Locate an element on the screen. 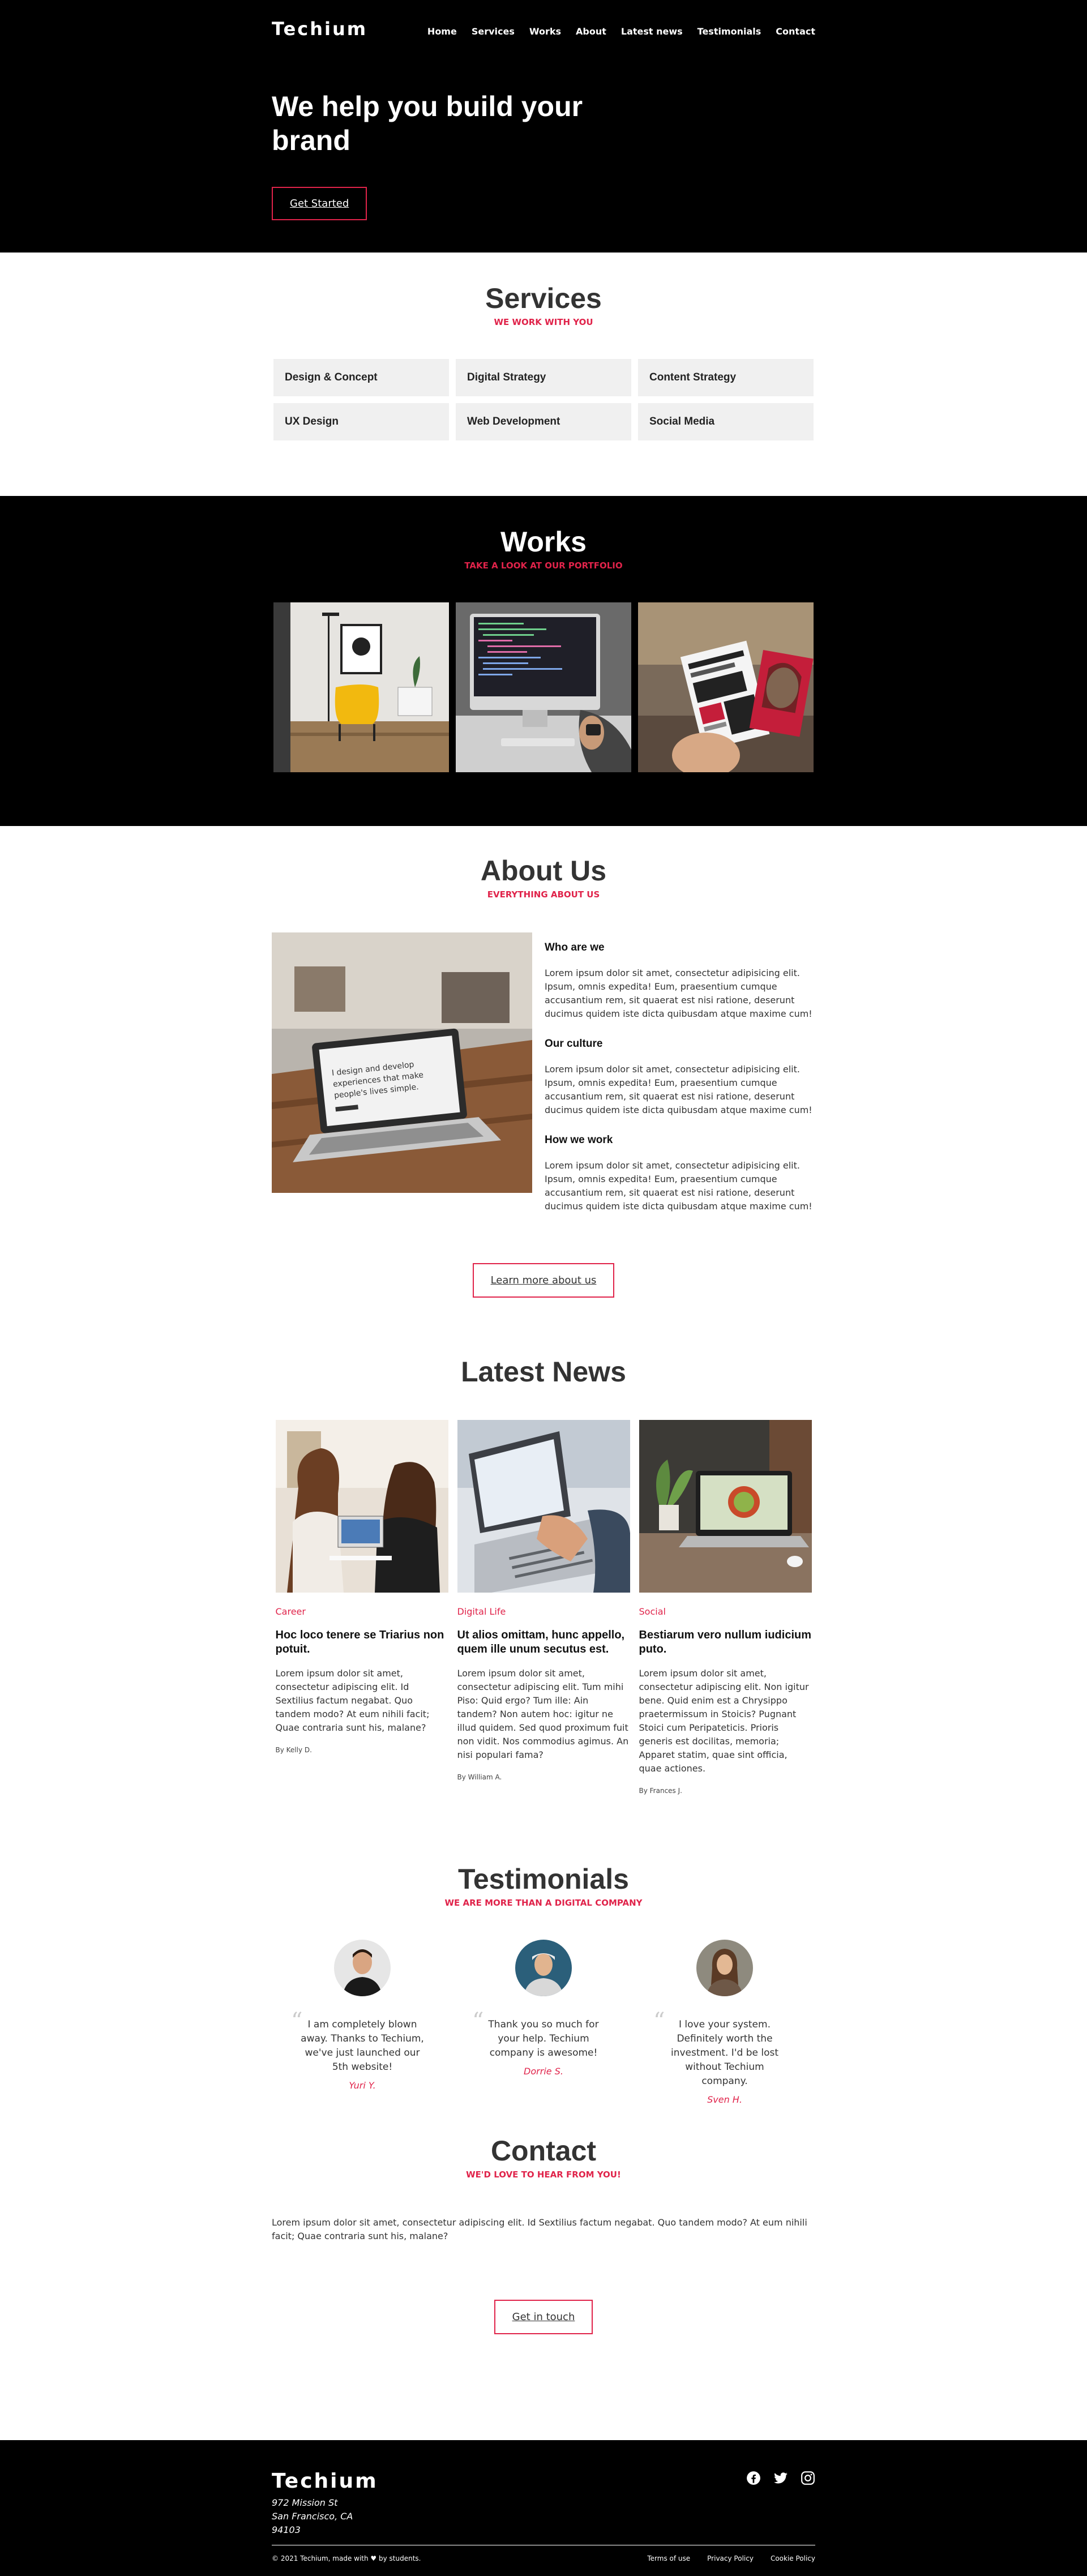  hero-title: We help you build your brand is located at coordinates (427, 123).